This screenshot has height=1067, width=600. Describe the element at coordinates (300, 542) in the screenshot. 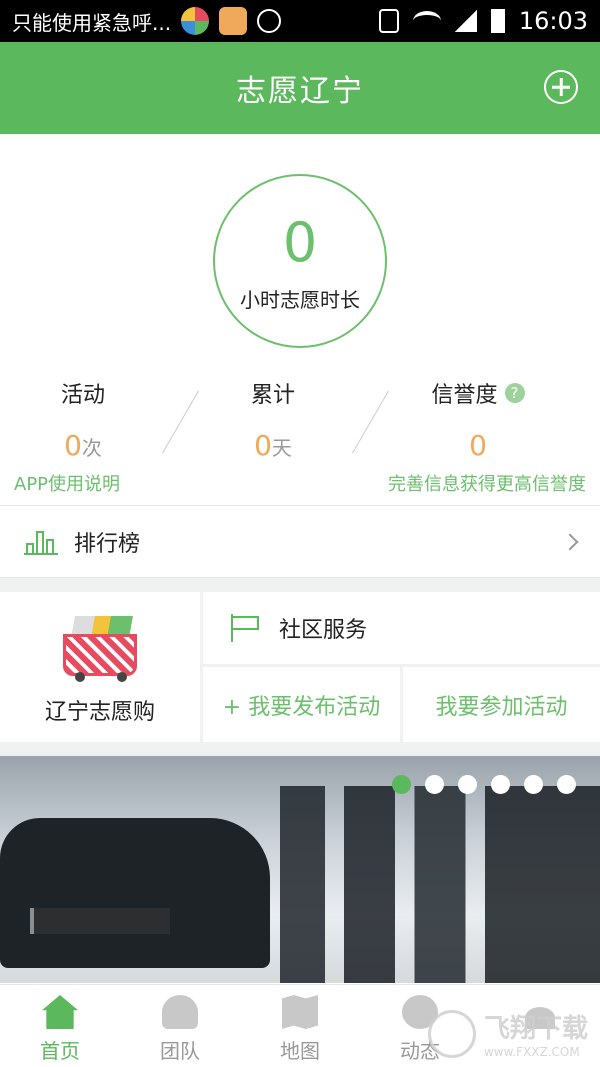

I see `ranking-row: 排行榜` at that location.